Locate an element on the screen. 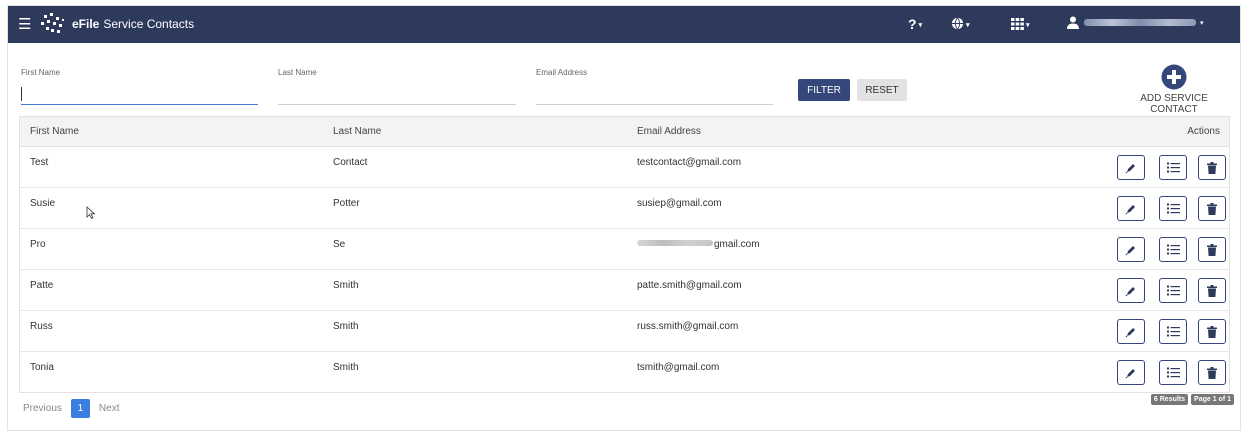 Image resolution: width=1249 pixels, height=436 pixels. previous-page-link: Previous is located at coordinates (42, 408).